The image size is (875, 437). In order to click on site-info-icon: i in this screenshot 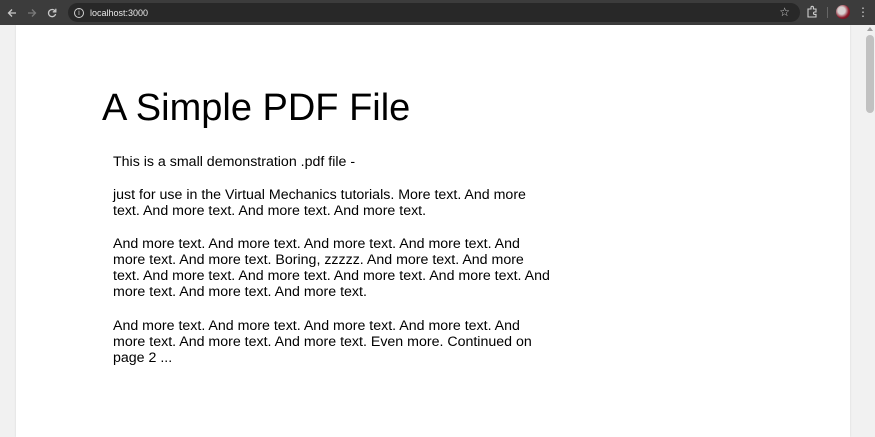, I will do `click(79, 12)`.